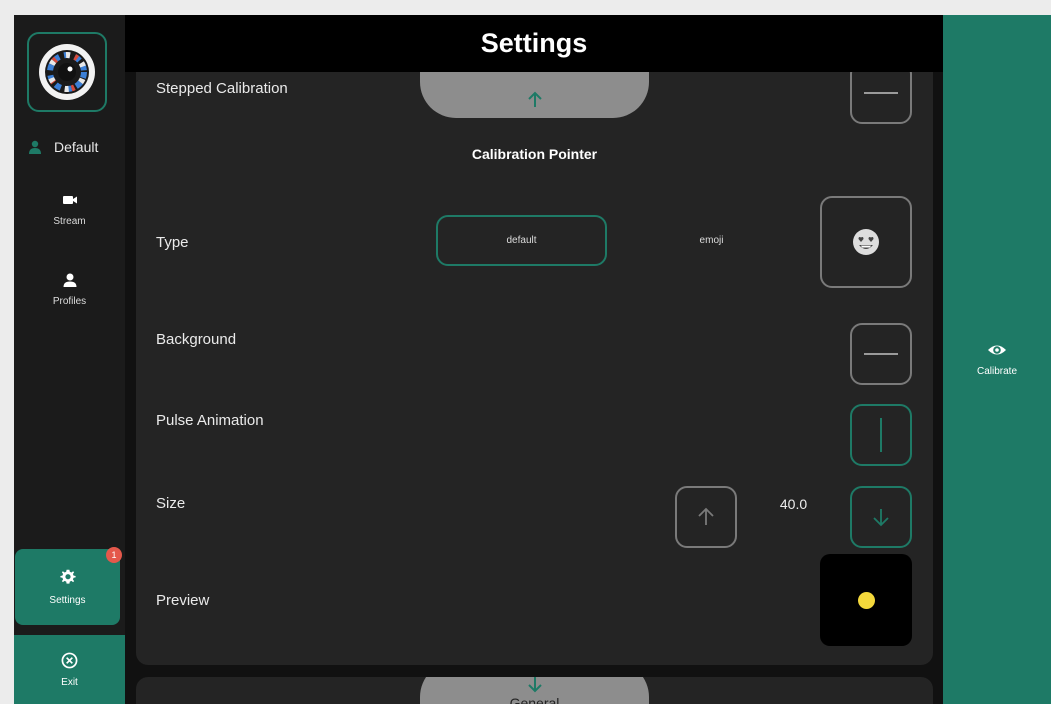  I want to click on size-decrease-button, so click(881, 517).